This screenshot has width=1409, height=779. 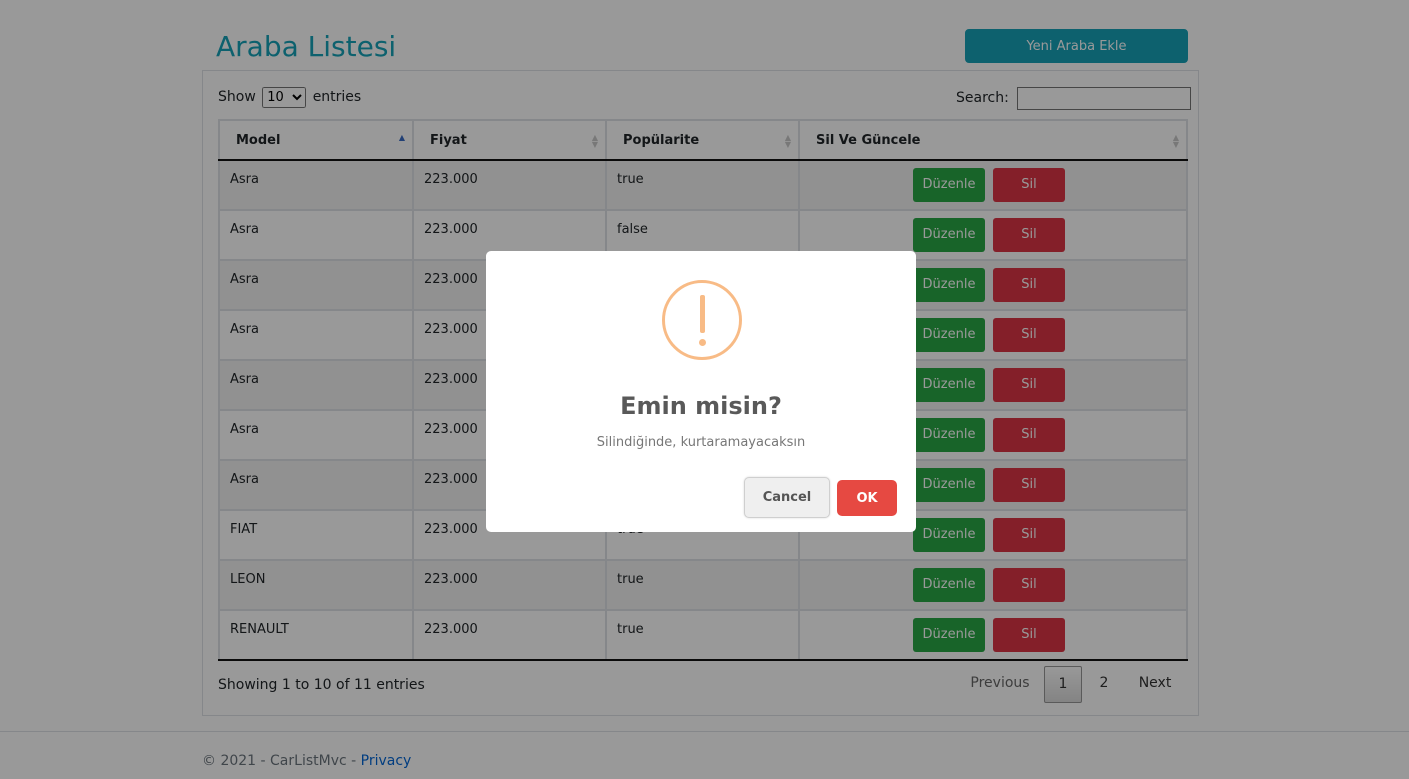 I want to click on dialog-text: Silindiğinde, kurtaramayacaksın, so click(x=701, y=442).